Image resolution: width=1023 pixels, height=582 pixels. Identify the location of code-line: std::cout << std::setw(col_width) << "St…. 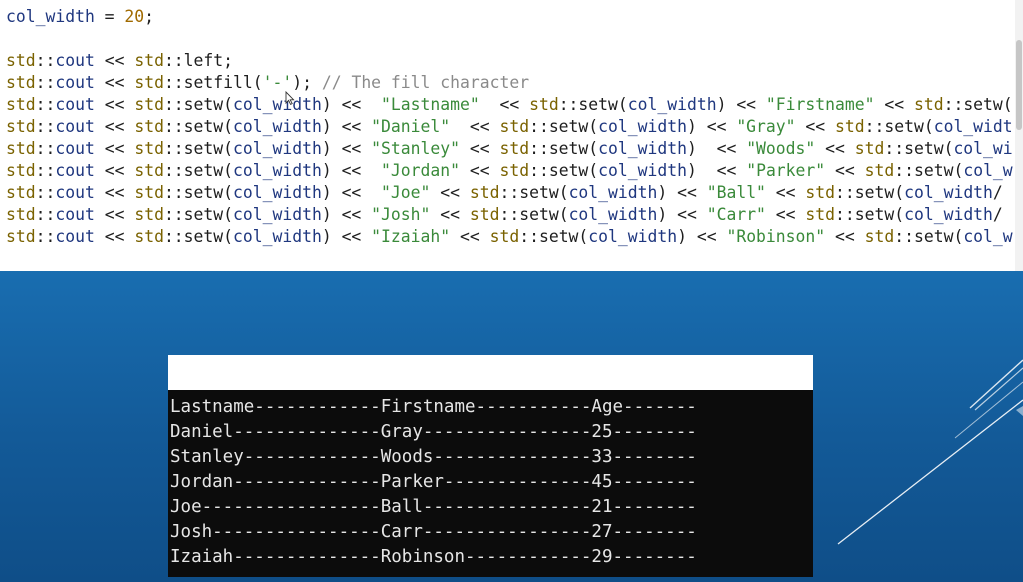
(509, 149).